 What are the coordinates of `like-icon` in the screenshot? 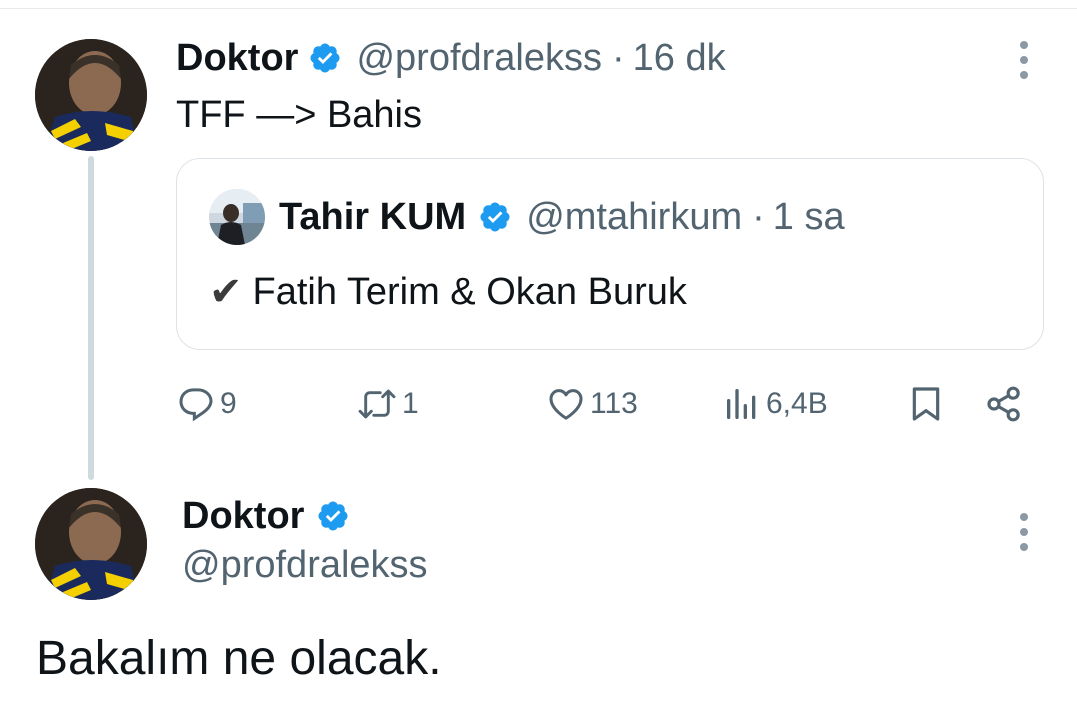 It's located at (566, 404).